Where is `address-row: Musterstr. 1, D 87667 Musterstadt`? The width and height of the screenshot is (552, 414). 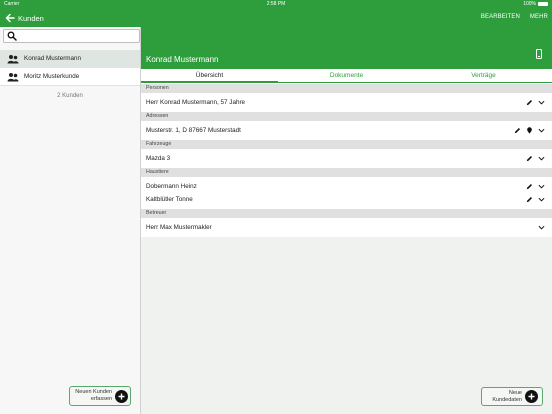 address-row: Musterstr. 1, D 87667 Musterstadt is located at coordinates (346, 130).